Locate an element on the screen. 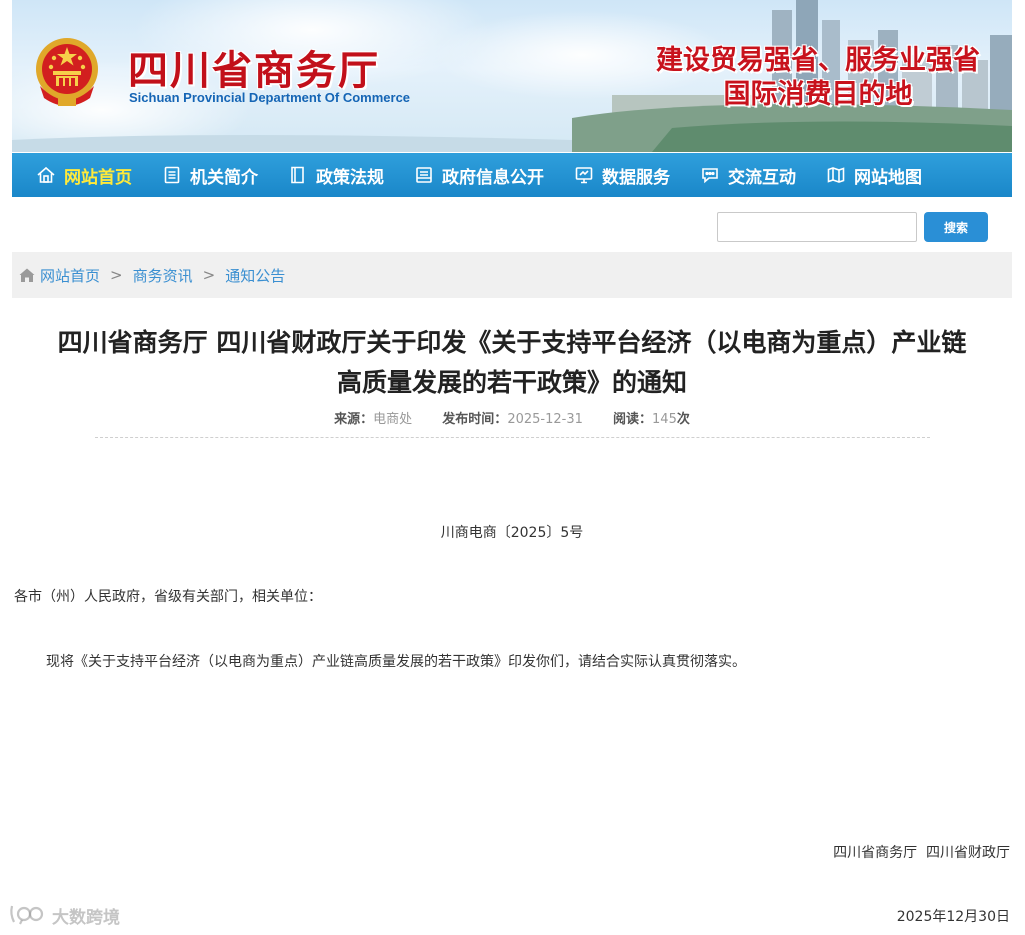  book-icon is located at coordinates (297, 175).